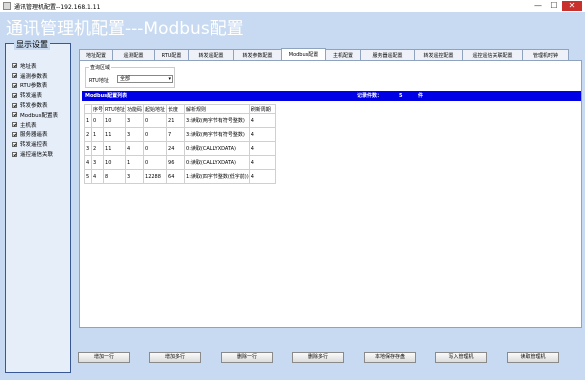  I want to click on display-setting-item: Modbus配置表, so click(35, 115).